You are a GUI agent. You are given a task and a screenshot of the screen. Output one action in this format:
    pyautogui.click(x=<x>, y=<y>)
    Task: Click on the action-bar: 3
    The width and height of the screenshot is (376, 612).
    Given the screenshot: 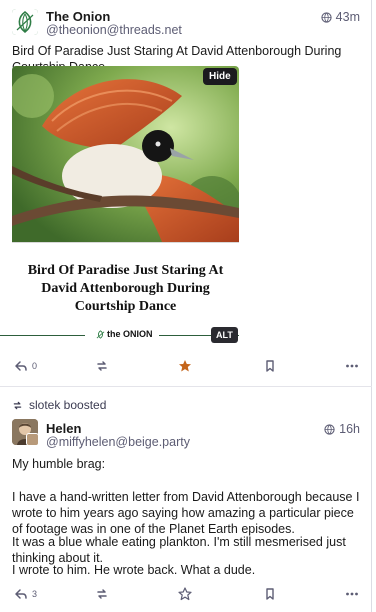 What is the action you would take?
    pyautogui.click(x=186, y=594)
    